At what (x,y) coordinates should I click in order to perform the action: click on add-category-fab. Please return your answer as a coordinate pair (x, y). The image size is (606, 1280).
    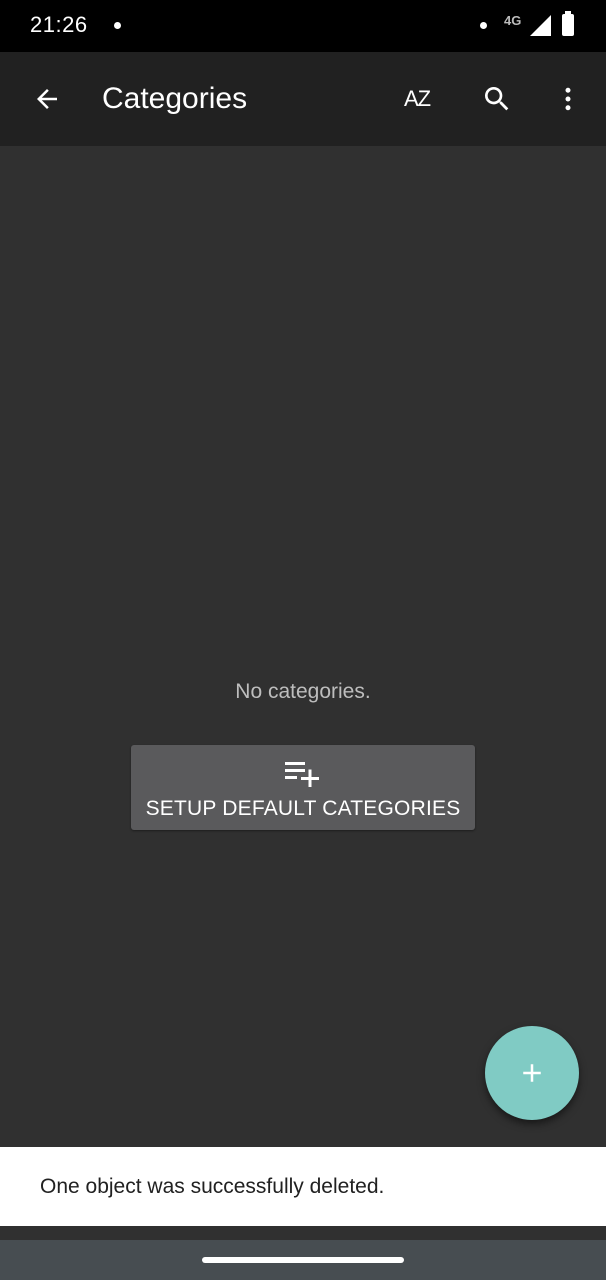
    Looking at the image, I should click on (532, 1073).